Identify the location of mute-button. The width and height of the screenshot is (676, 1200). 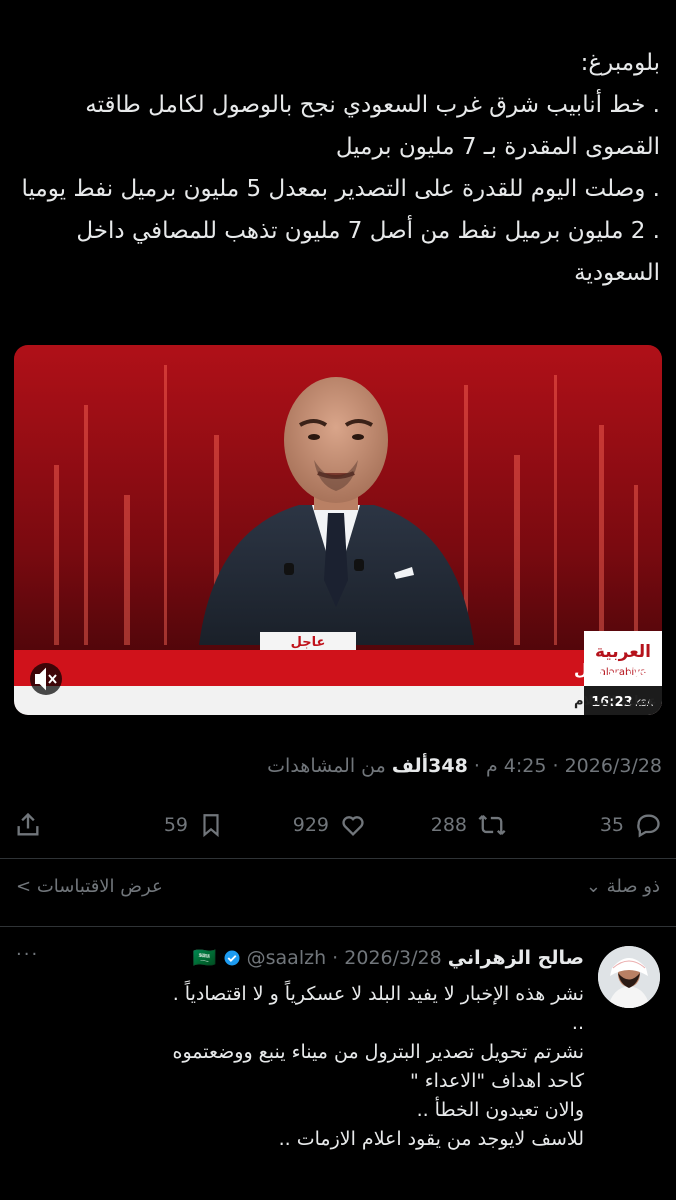
(46, 679).